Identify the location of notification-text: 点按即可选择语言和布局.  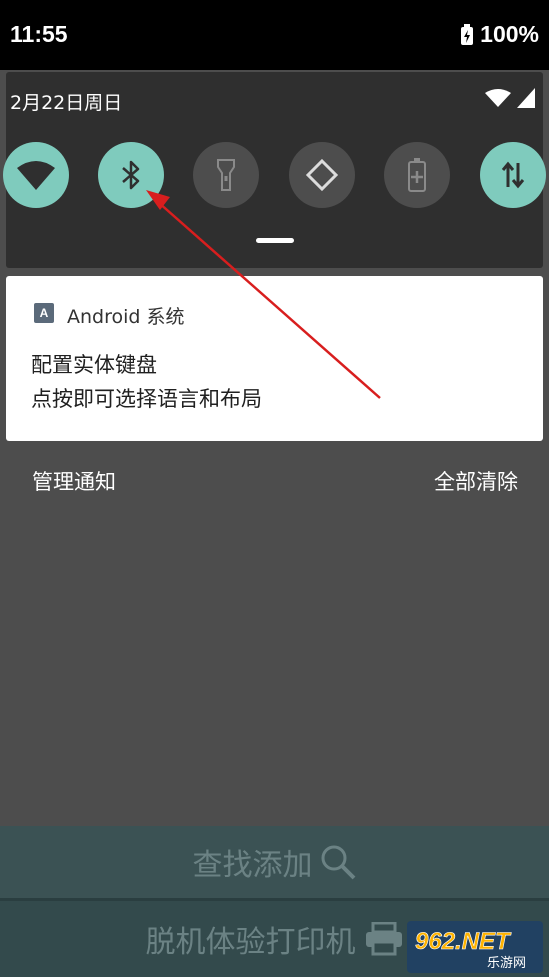
(146, 399).